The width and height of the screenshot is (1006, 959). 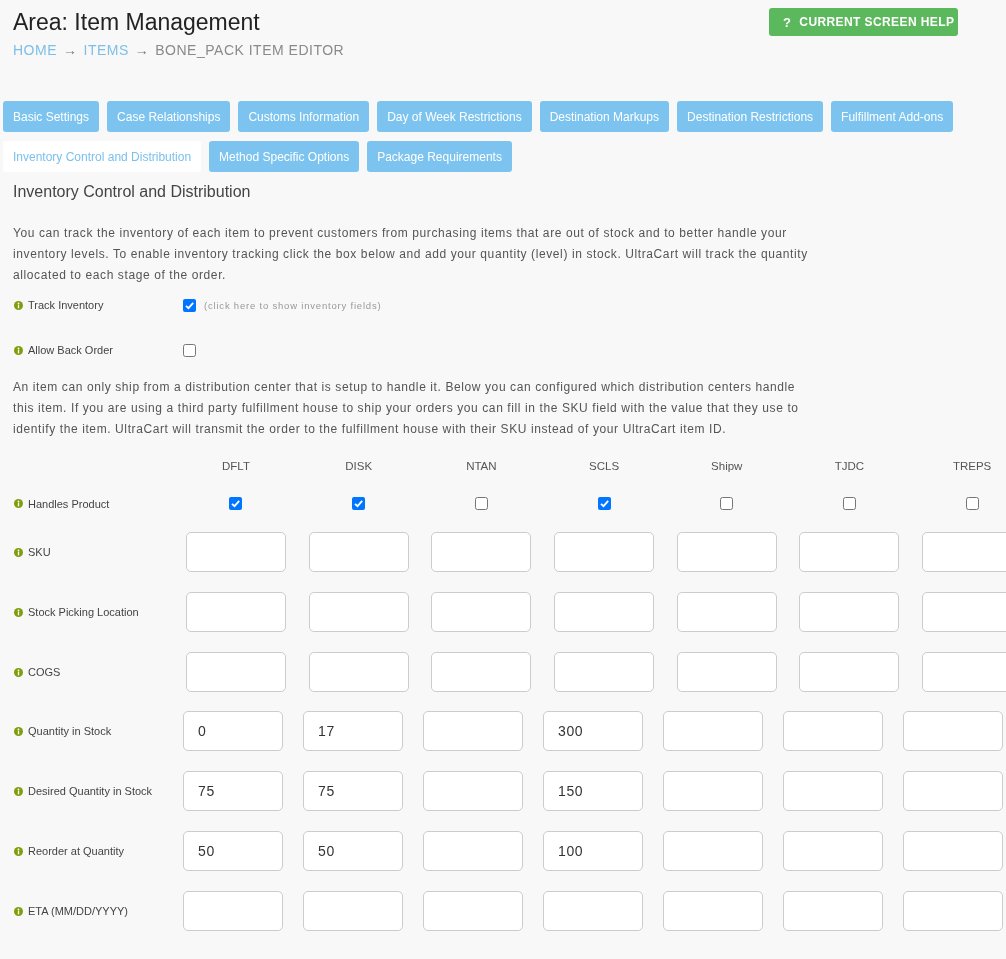 What do you see at coordinates (454, 116) in the screenshot?
I see `tab: Day of Week Restrictions` at bounding box center [454, 116].